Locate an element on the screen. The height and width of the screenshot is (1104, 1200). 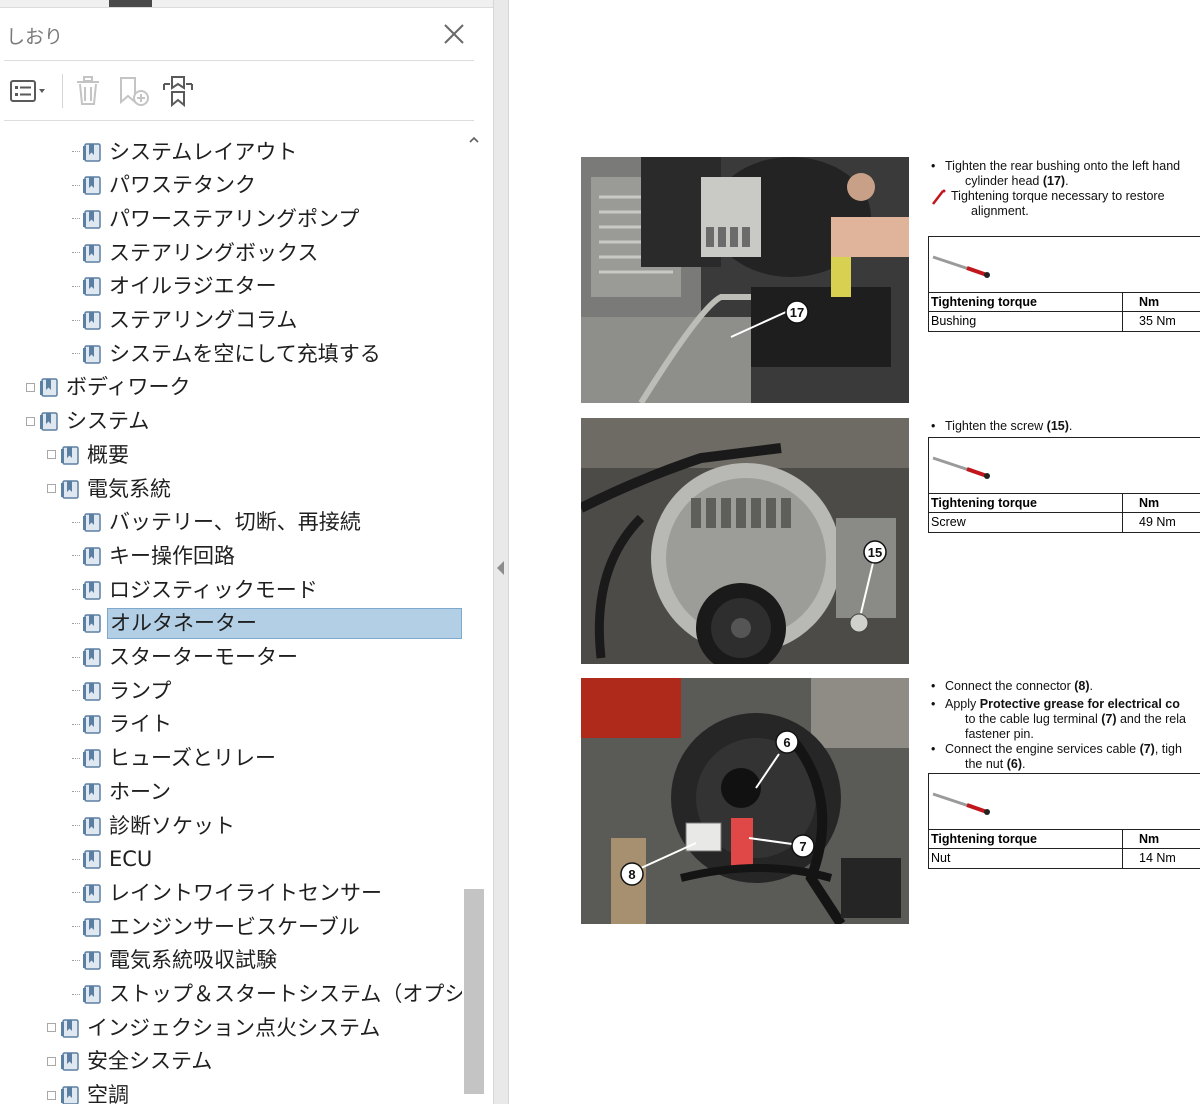
bookmark-item: 電気系統 is located at coordinates (110, 488).